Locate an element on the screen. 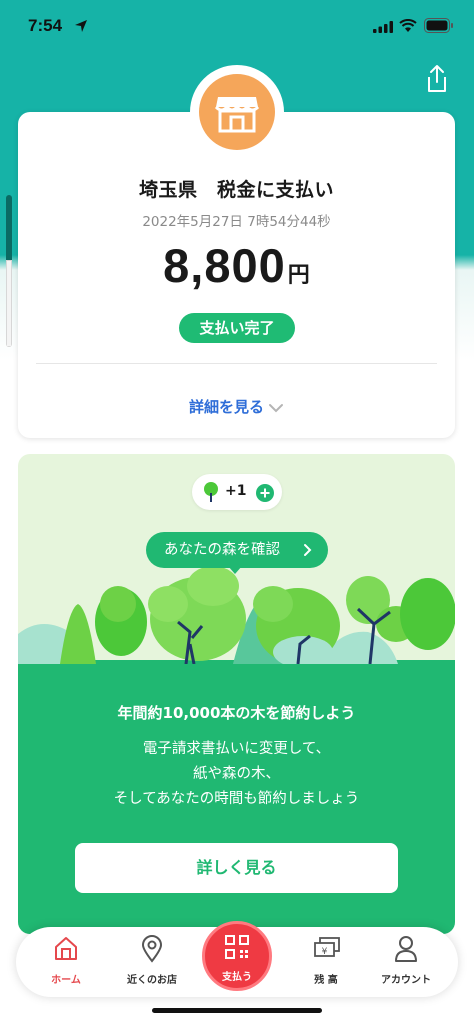 This screenshot has width=474, height=1024. more-button: 詳しく見る is located at coordinates (236, 868).